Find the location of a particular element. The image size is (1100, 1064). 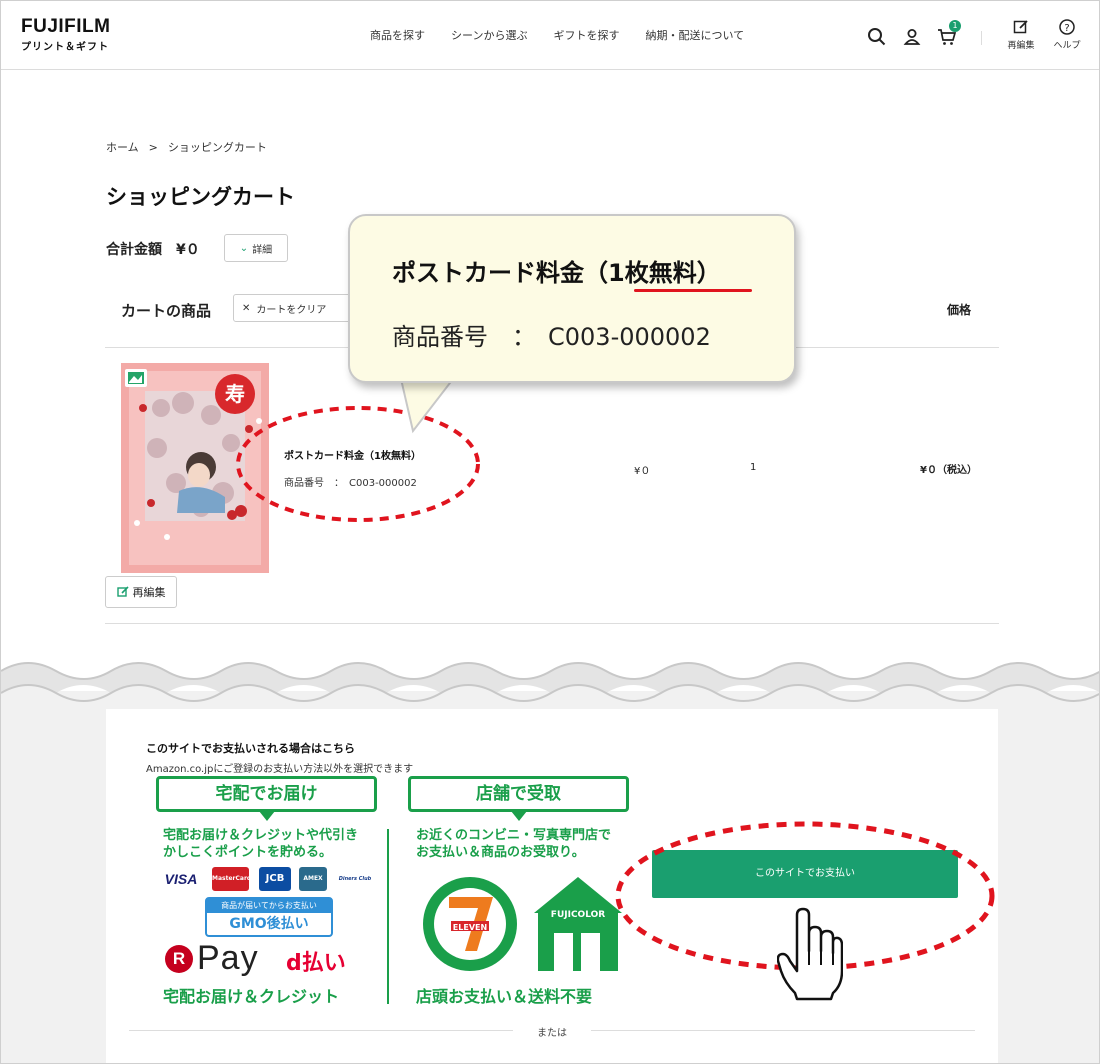

help-icon: ? is located at coordinates (1067, 27).